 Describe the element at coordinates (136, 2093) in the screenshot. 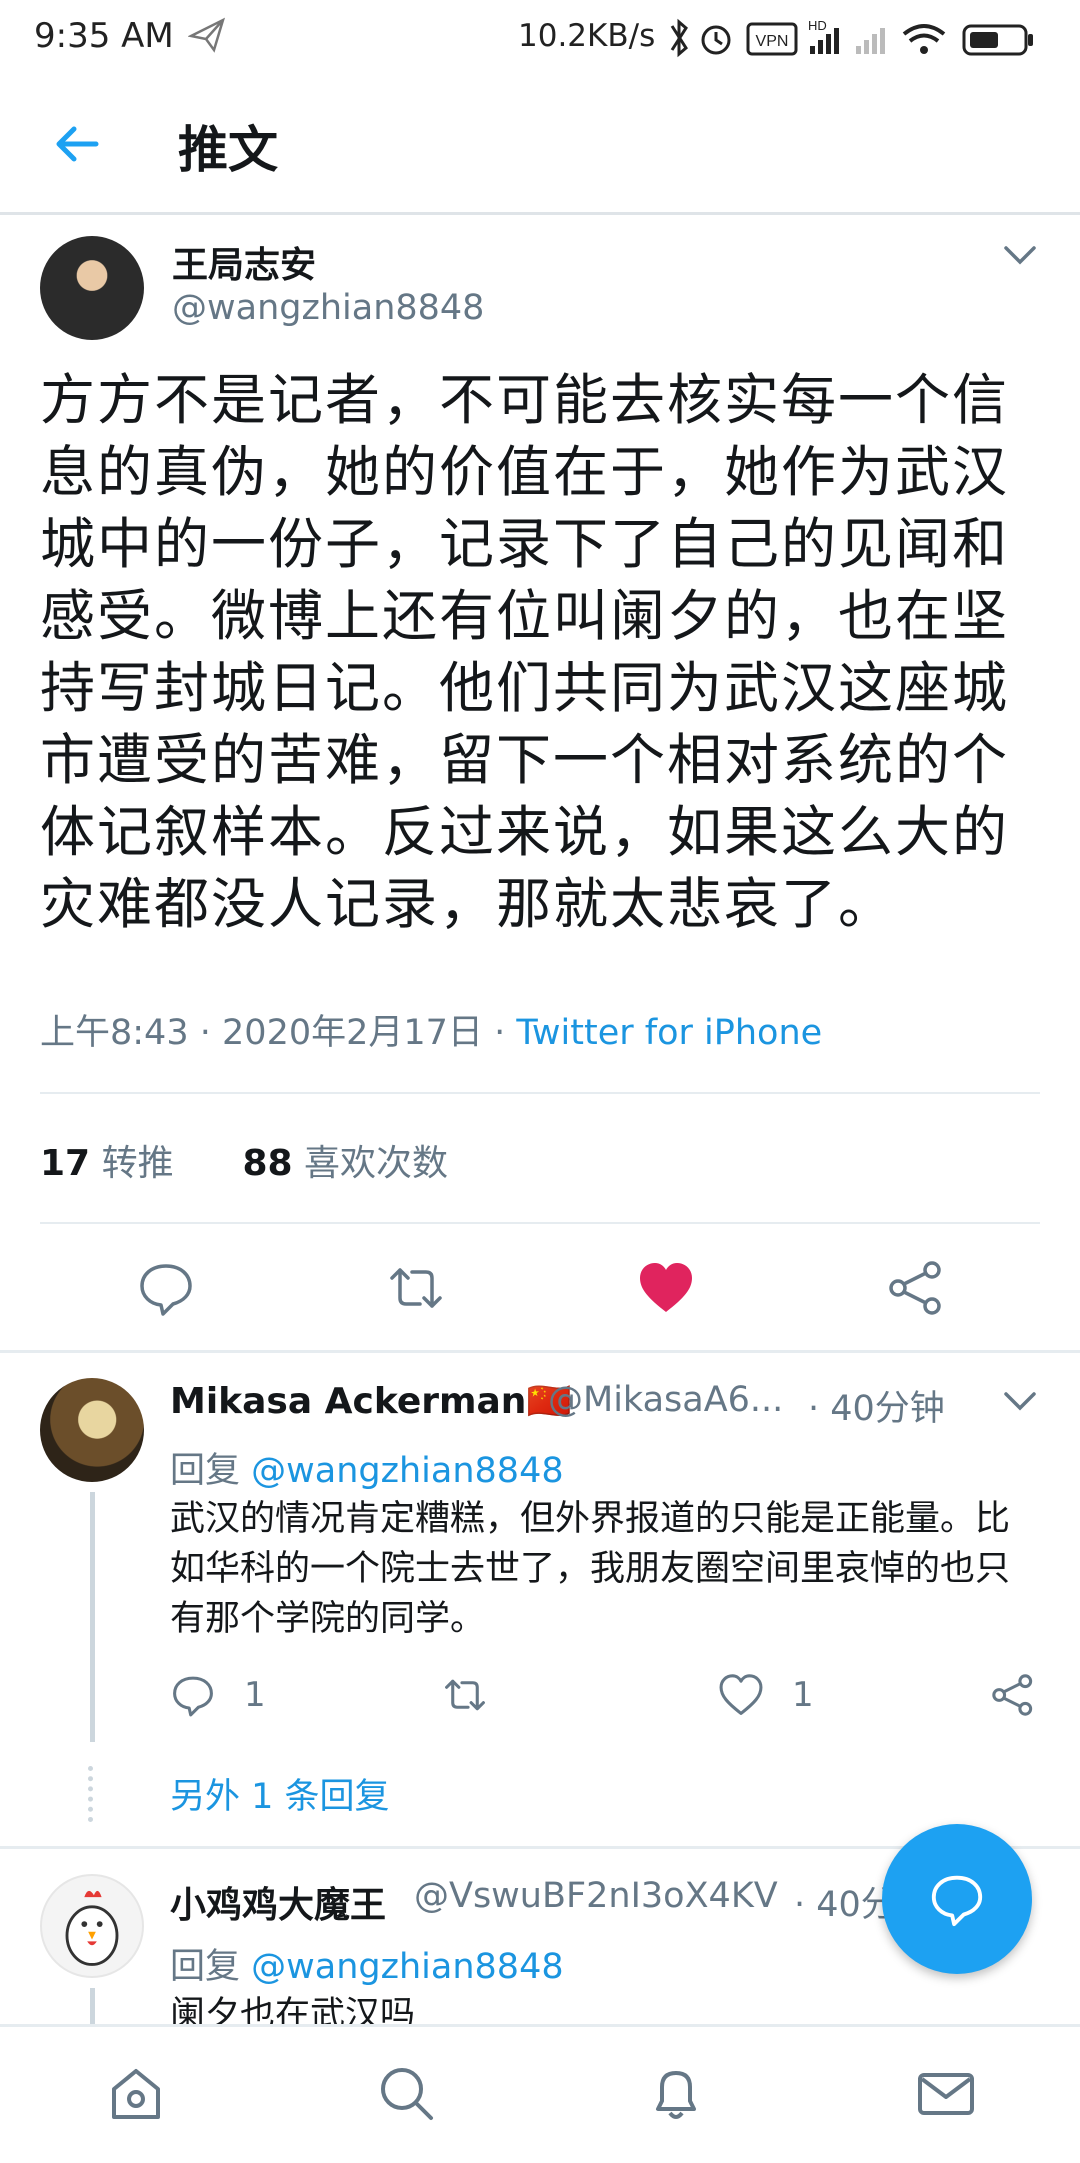

I see `home-icon` at that location.